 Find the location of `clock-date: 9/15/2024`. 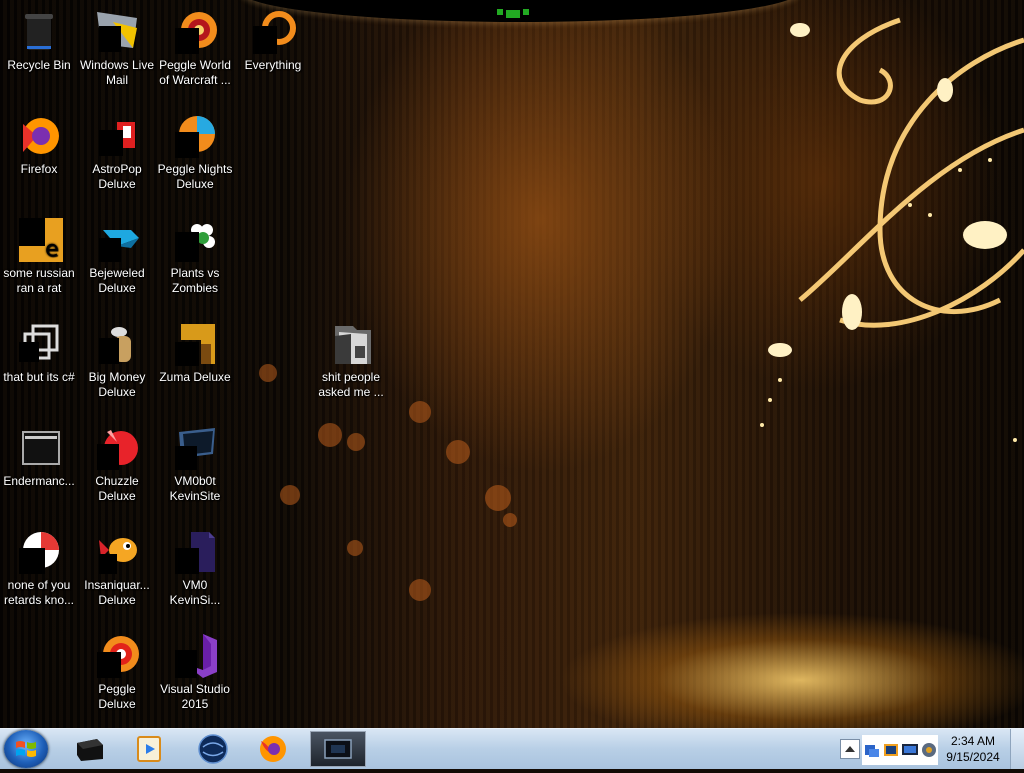

clock-date: 9/15/2024 is located at coordinates (973, 757).